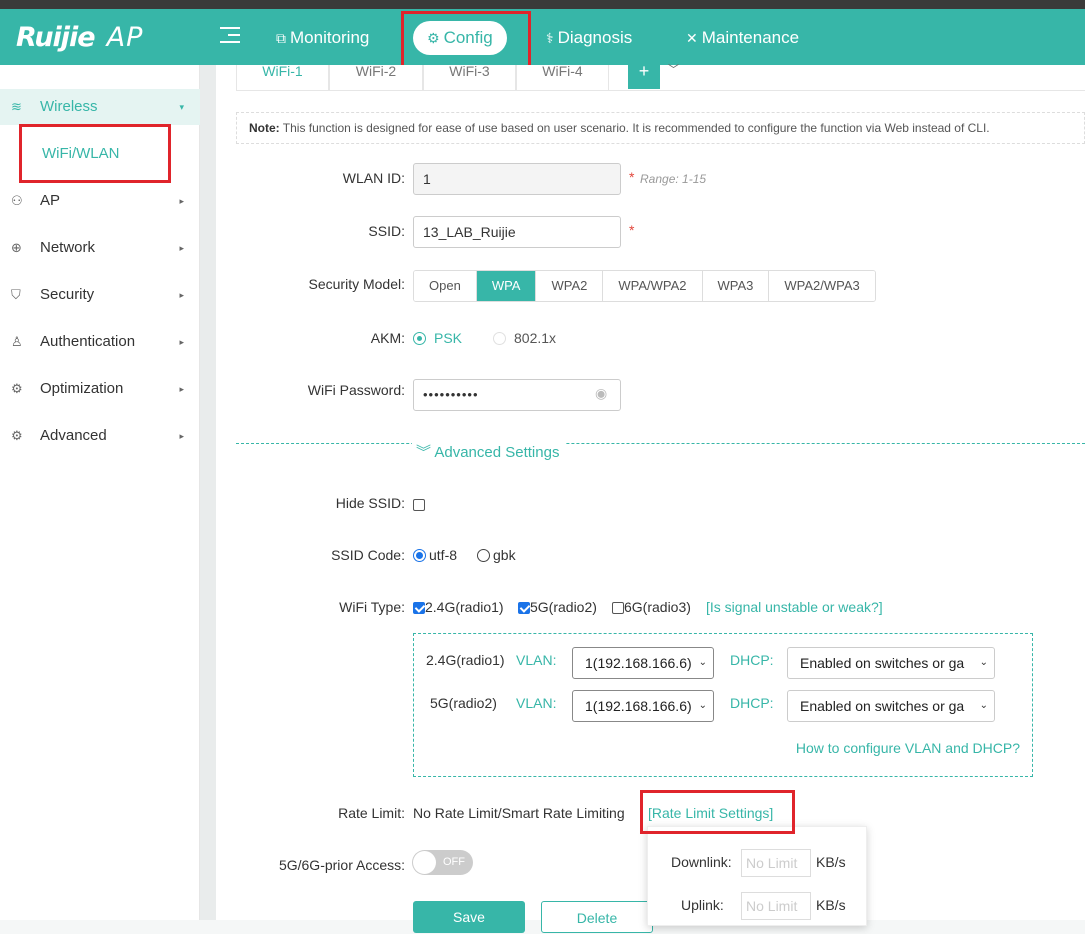 Image resolution: width=1085 pixels, height=934 pixels. I want to click on akm-psk-radio: PSK, so click(437, 338).